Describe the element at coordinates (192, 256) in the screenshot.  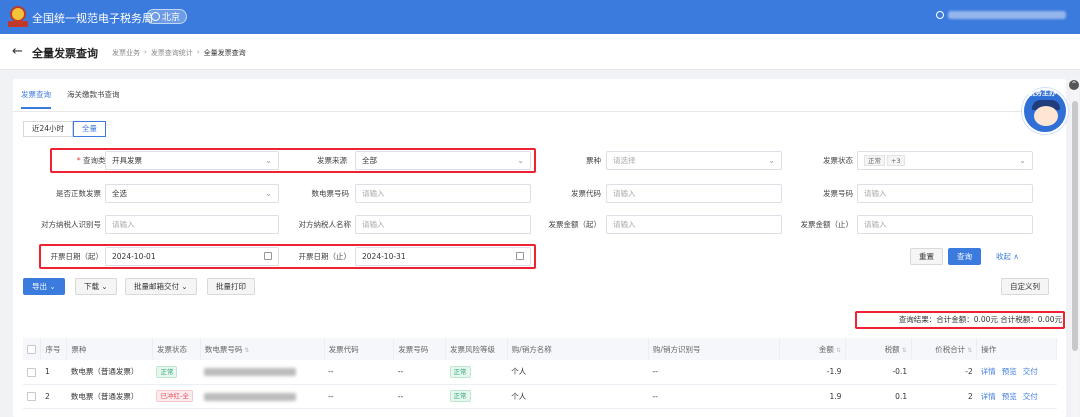
I see `date-from-picker: 2024-10-01` at that location.